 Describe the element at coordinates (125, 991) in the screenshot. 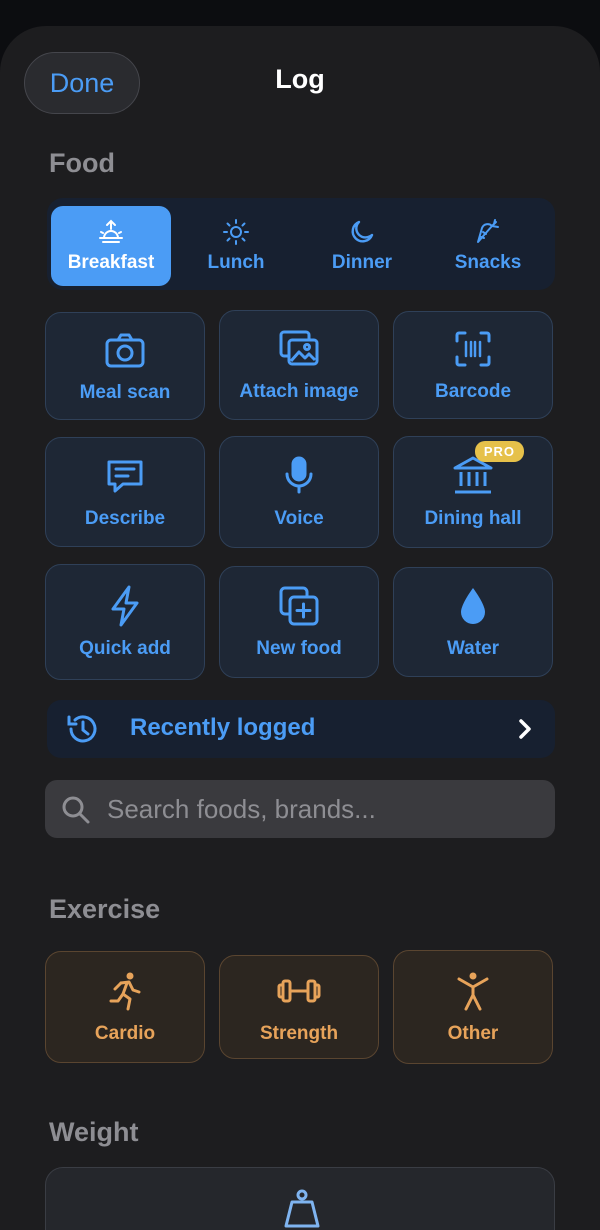

I see `running-icon` at that location.